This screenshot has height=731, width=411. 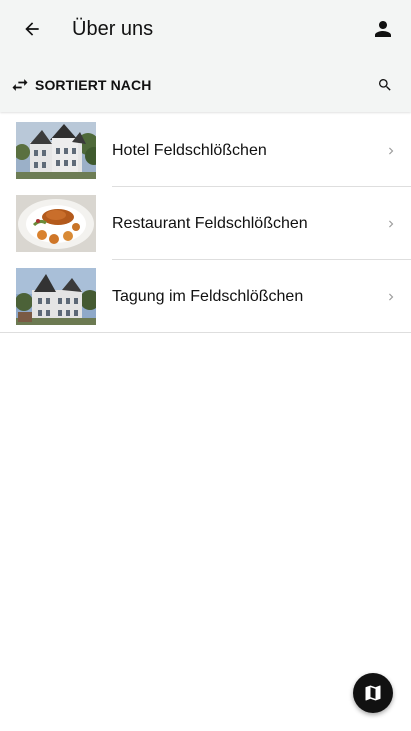 I want to click on list-item: Restaurant Feldschlößchen, so click(x=205, y=223).